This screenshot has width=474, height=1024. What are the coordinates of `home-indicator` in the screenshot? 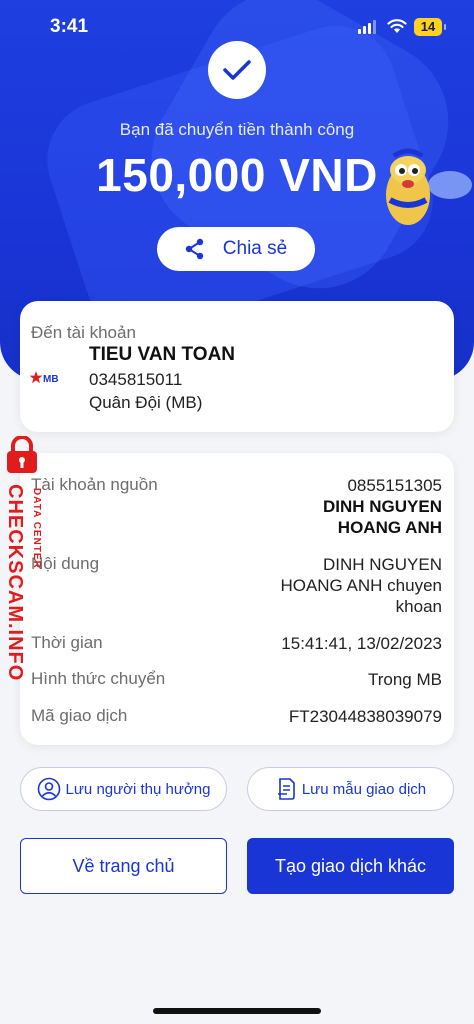 It's located at (237, 1011).